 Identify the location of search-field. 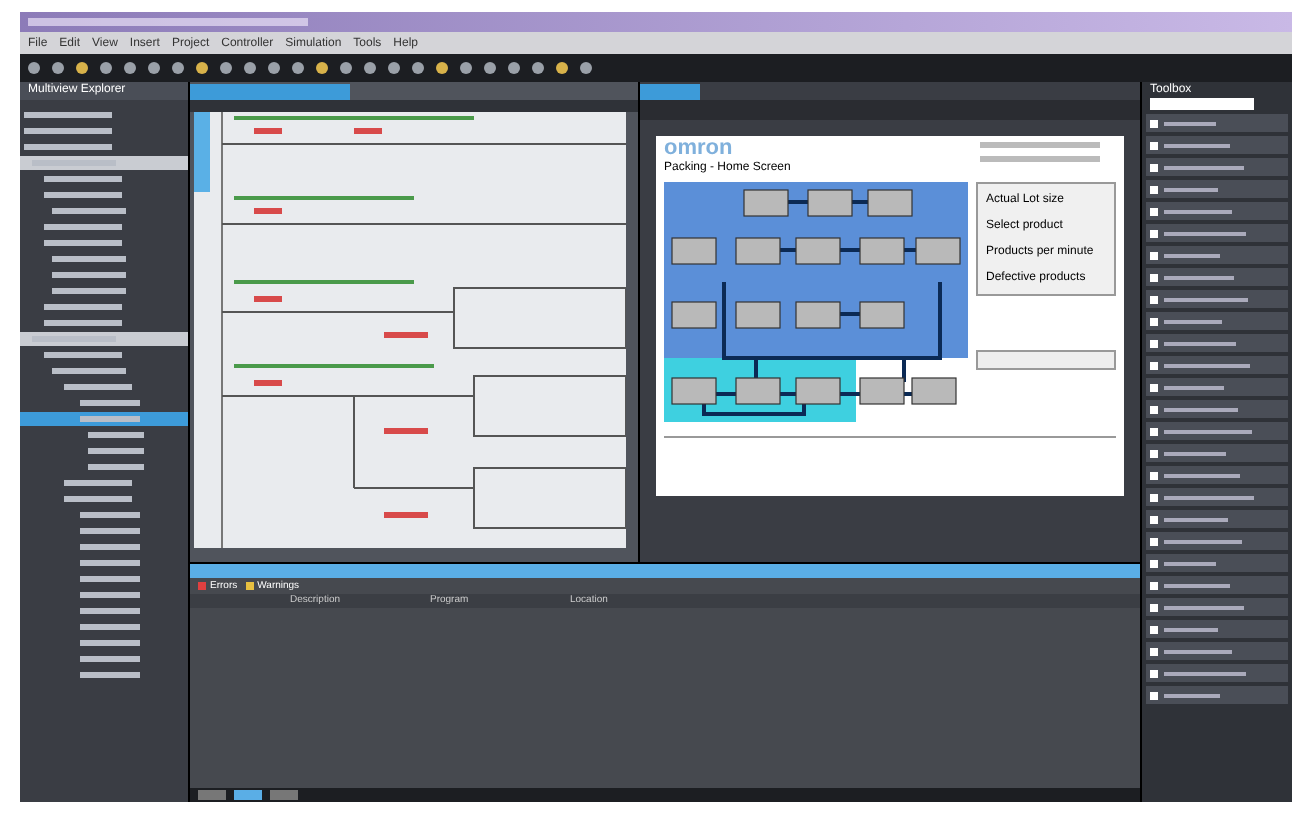
(1202, 104).